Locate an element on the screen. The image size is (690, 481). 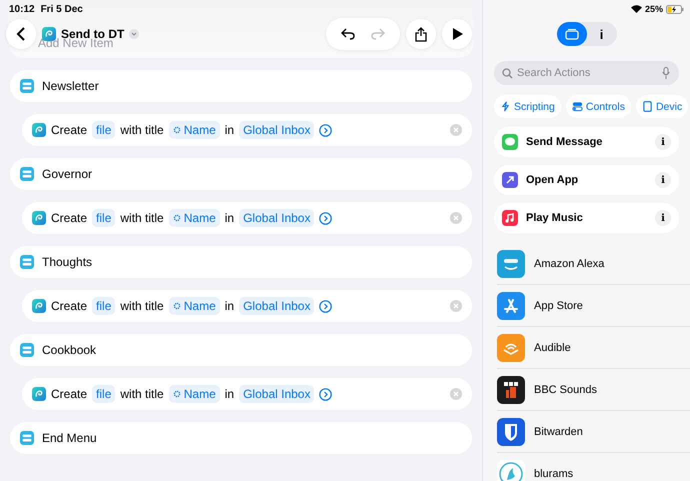
suggested-action: Send Message i is located at coordinates (586, 142).